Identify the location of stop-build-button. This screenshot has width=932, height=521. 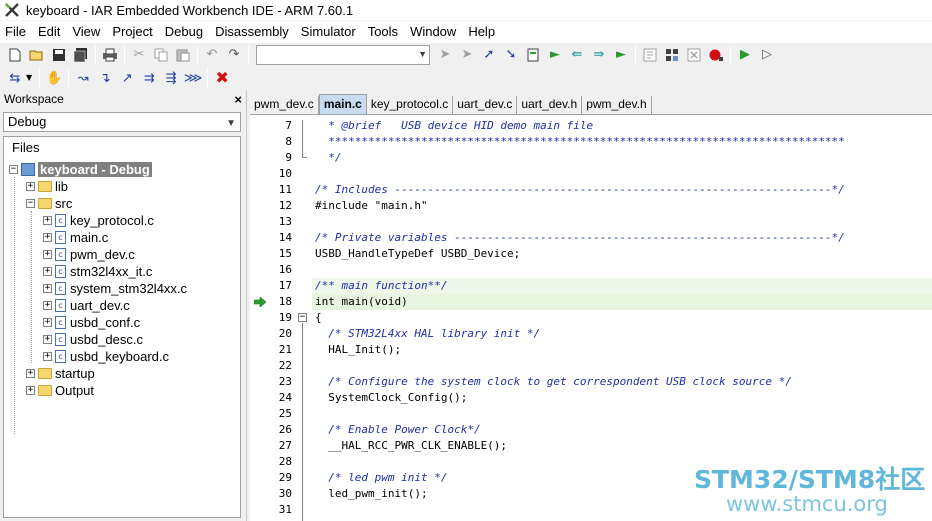
(694, 55).